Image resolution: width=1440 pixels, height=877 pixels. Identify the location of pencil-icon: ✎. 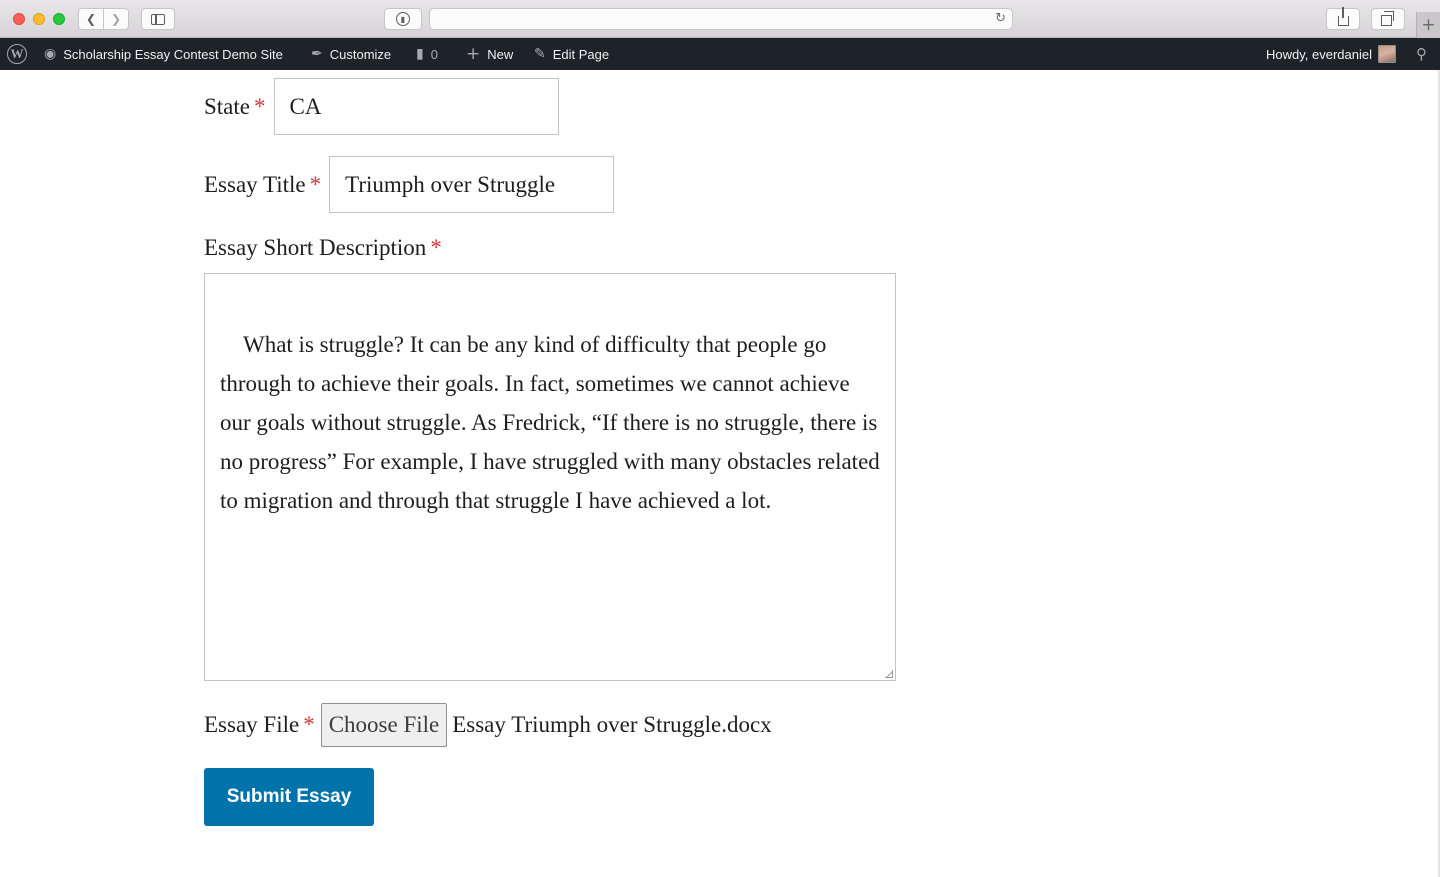
(540, 54).